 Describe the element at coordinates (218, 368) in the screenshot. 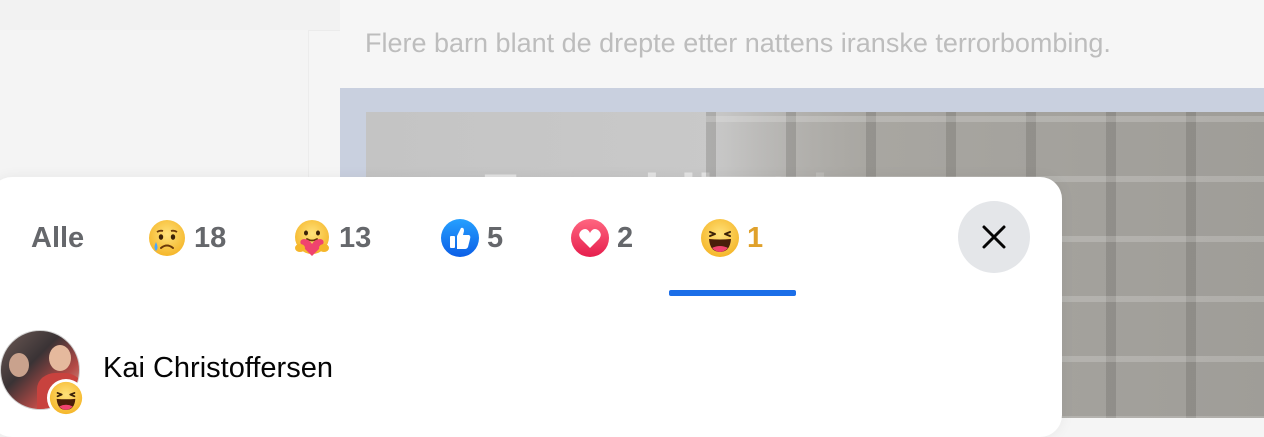

I see `reactor-name: Kai Christoffersen` at that location.